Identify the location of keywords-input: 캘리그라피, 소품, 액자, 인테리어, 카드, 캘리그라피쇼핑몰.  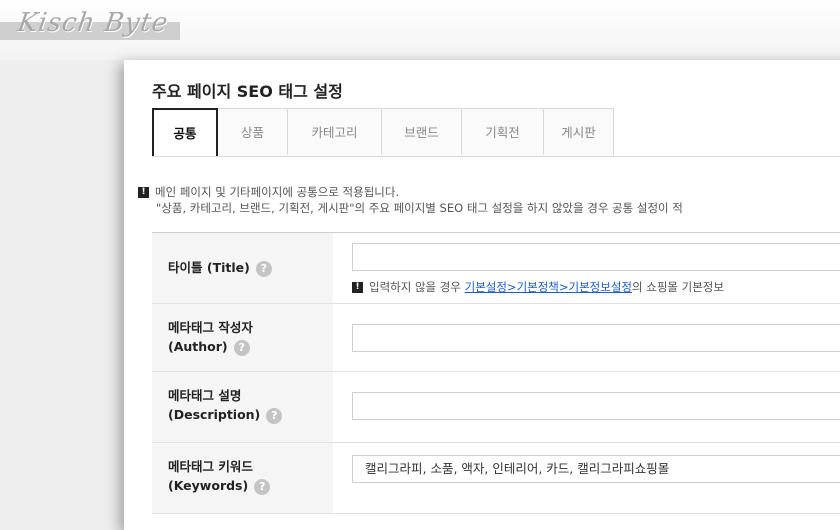
(596, 469).